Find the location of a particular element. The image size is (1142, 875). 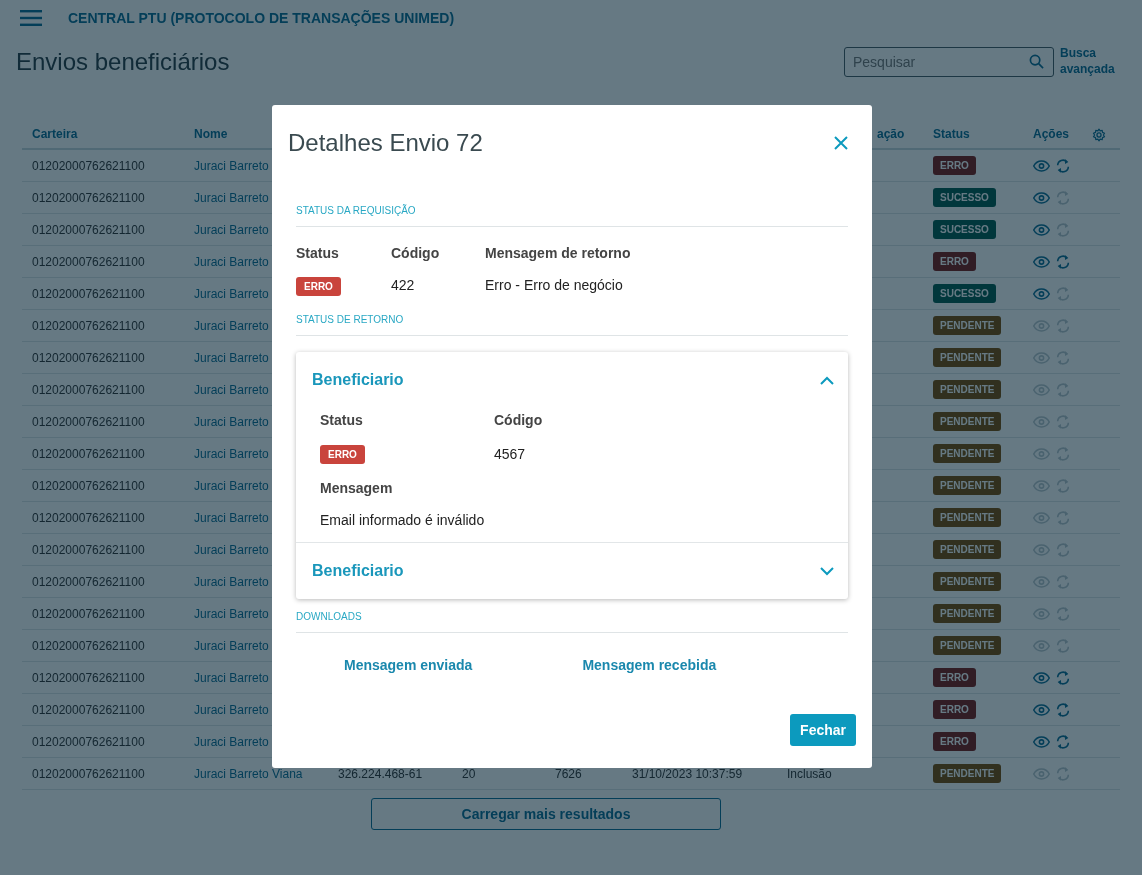

search-icon is located at coordinates (1036, 61).